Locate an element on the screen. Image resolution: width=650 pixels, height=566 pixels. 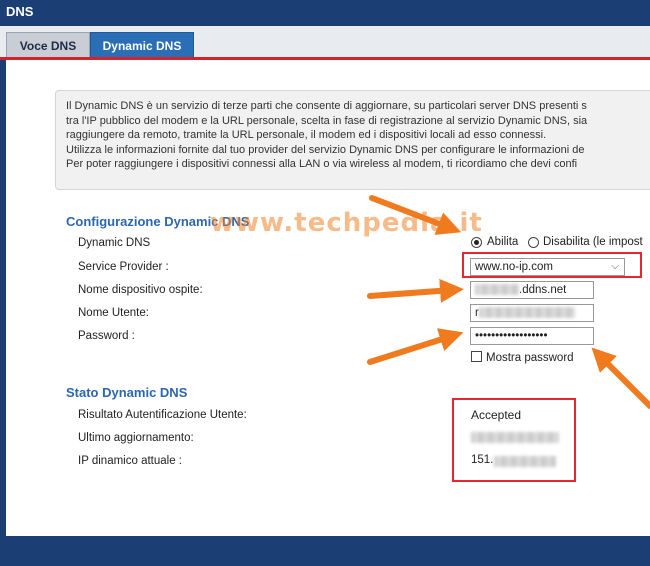
arrow-to-enable is located at coordinates (415, 215).